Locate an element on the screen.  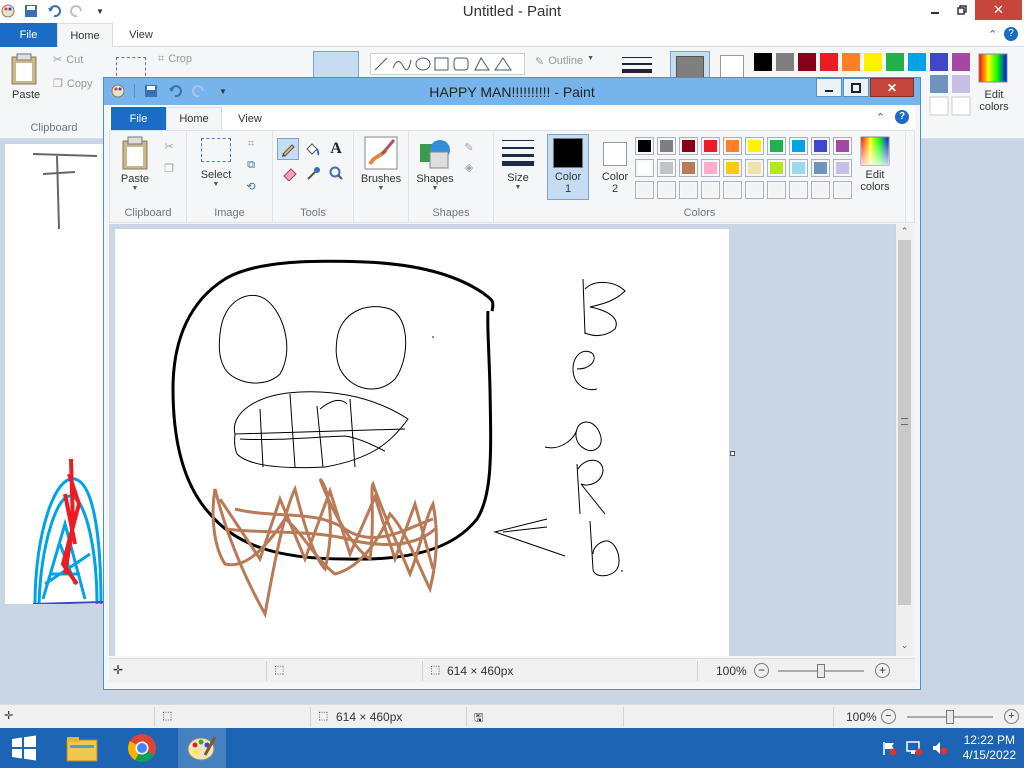
paste-button is located at coordinates (24, 70).